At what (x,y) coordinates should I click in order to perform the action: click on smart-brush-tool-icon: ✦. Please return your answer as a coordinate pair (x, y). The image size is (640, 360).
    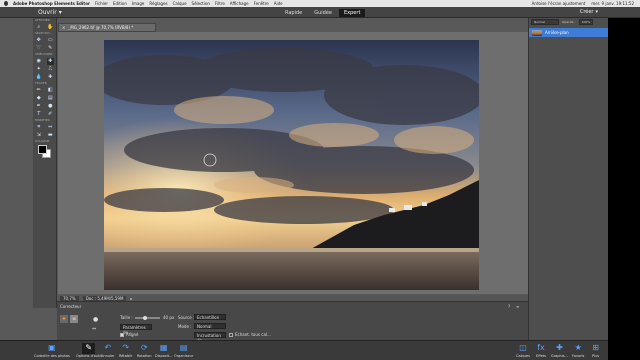
    Looking at the image, I should click on (38, 69).